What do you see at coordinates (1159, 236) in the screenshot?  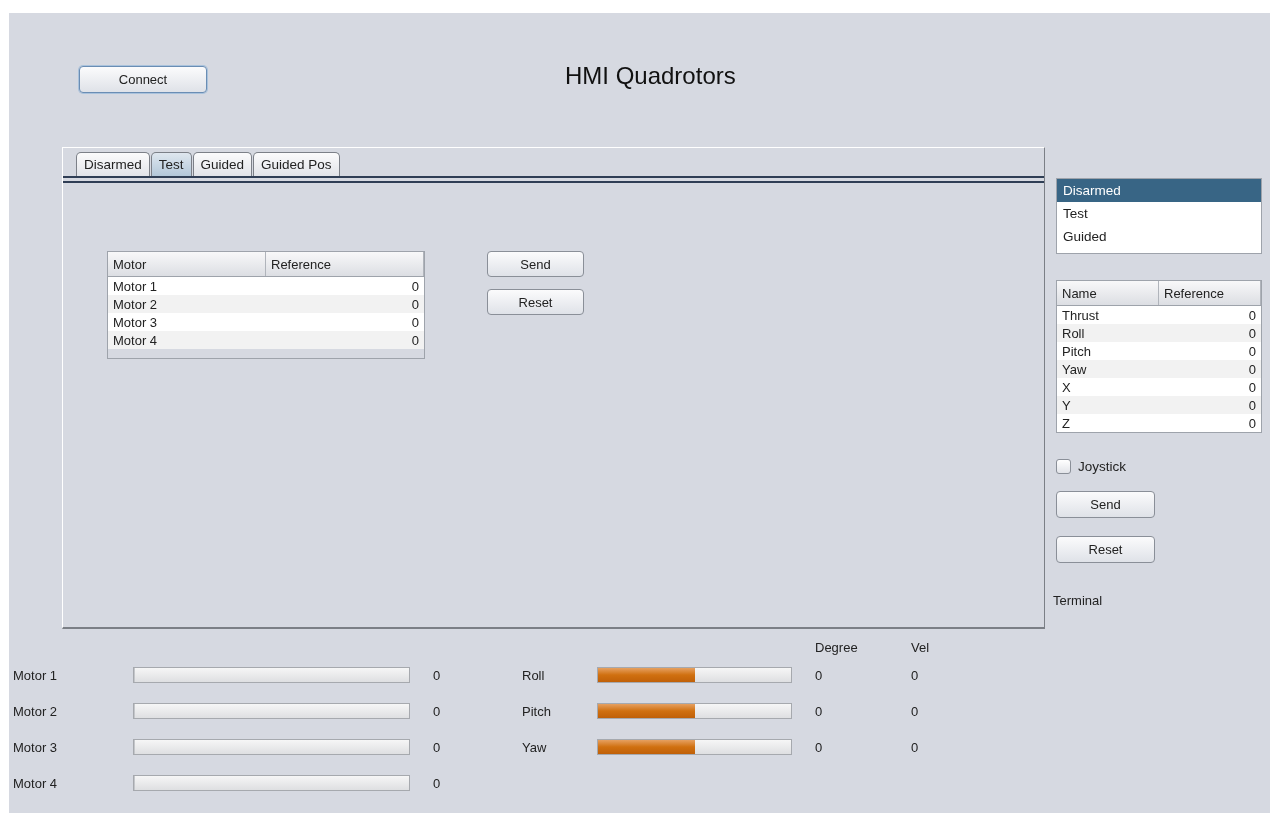 I see `list-item: Guided` at bounding box center [1159, 236].